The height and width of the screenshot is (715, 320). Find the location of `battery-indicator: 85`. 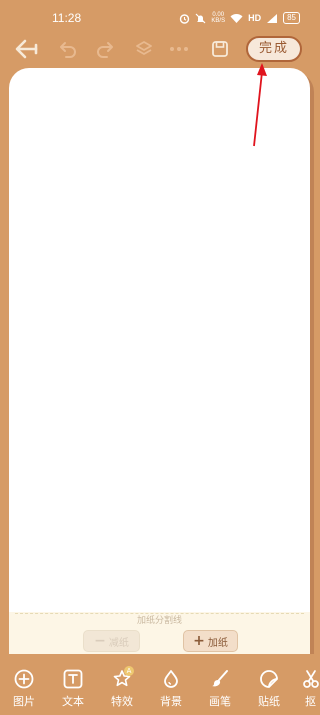

battery-indicator: 85 is located at coordinates (291, 18).